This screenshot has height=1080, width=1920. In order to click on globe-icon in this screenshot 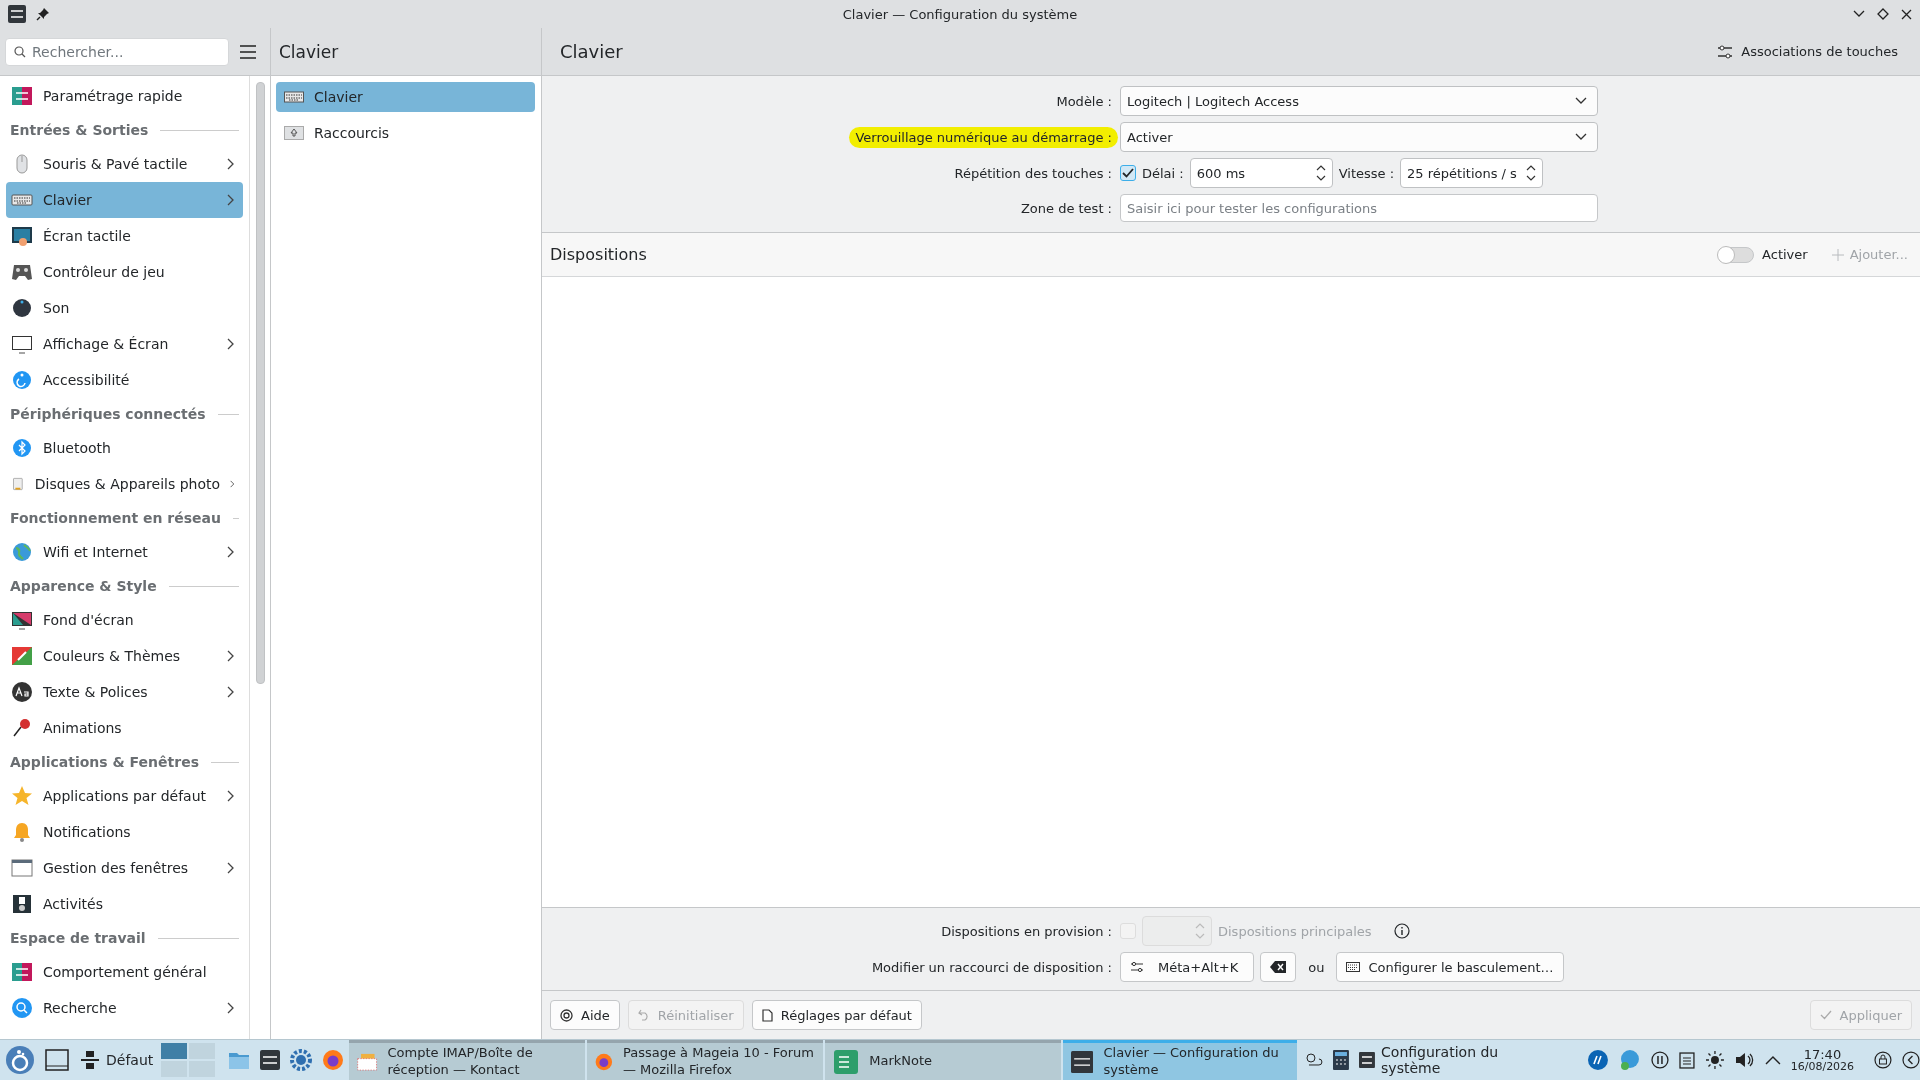, I will do `click(22, 552)`.